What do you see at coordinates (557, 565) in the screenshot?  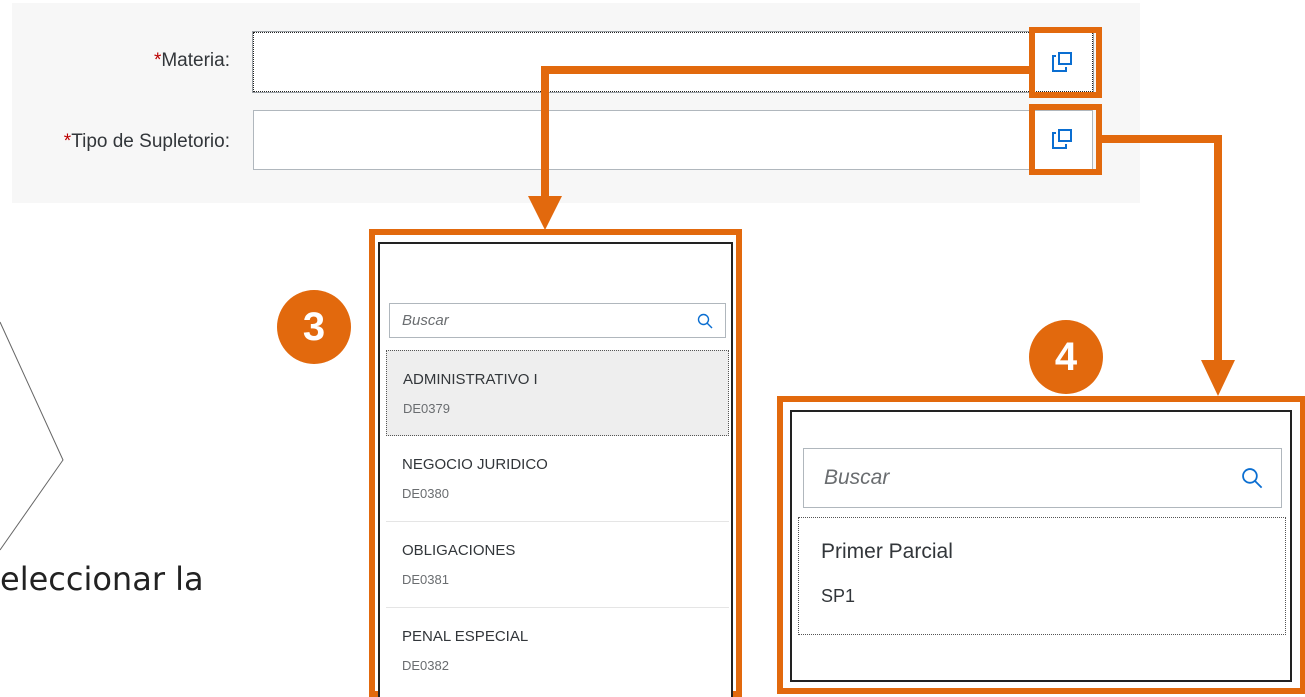 I see `list-item: OBLIGACIONES DE0381` at bounding box center [557, 565].